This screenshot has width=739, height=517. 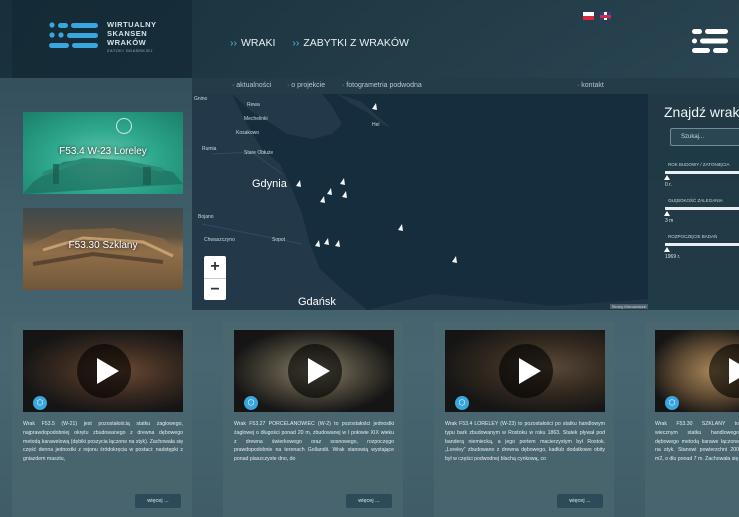 What do you see at coordinates (201, 99) in the screenshot?
I see `map-label-gnino: Gnino` at bounding box center [201, 99].